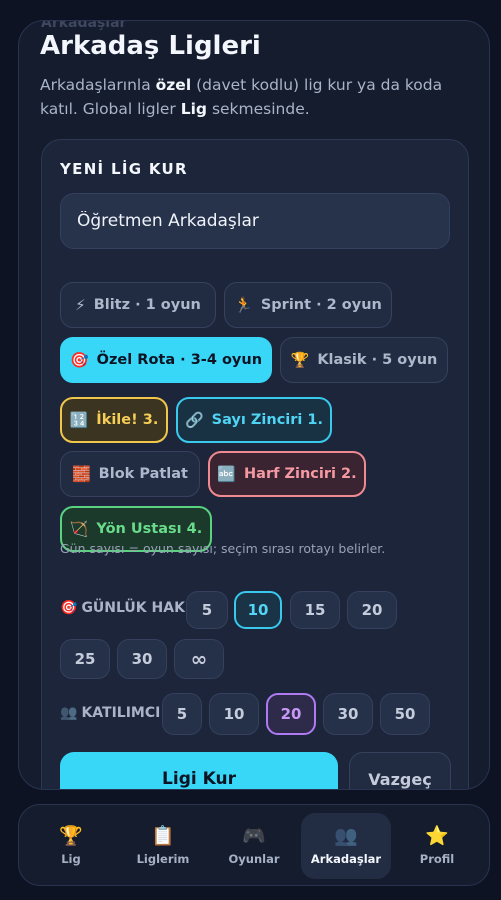  I want to click on letters-icon: 🔤, so click(227, 474).